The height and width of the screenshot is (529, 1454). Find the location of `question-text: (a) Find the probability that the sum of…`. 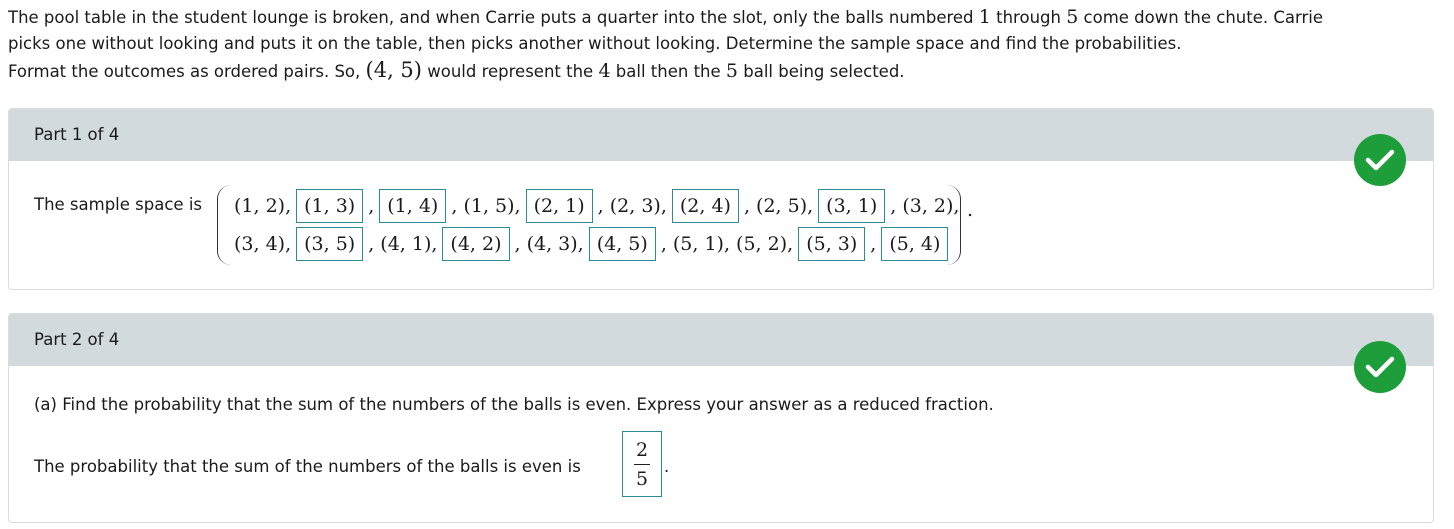

question-text: (a) Find the probability that the sum of… is located at coordinates (514, 404).